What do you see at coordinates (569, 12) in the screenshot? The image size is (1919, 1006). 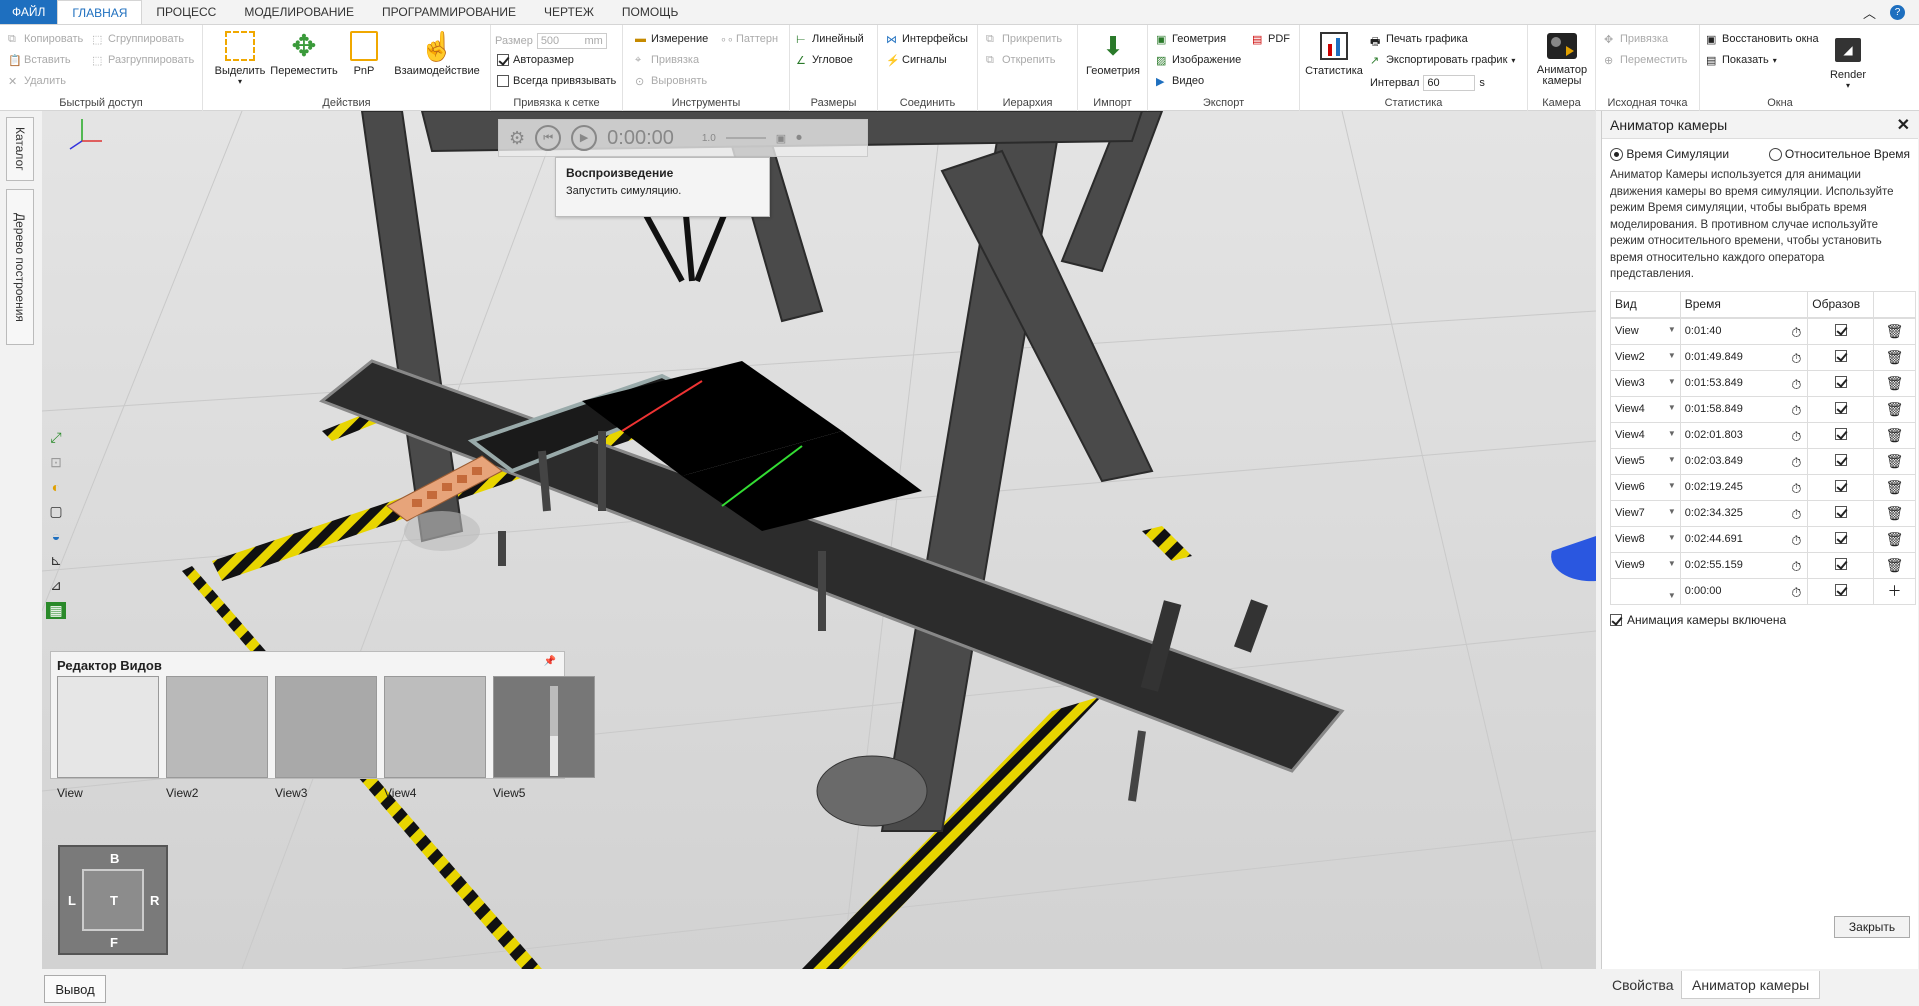 I see `tab-drawing: ЧЕРТЕЖ` at bounding box center [569, 12].